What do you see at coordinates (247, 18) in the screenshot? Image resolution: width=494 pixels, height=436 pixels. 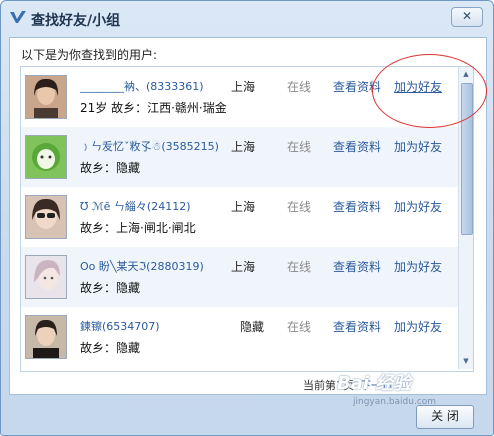 I see `title-bar: 查找好友/小组 ✕` at bounding box center [247, 18].